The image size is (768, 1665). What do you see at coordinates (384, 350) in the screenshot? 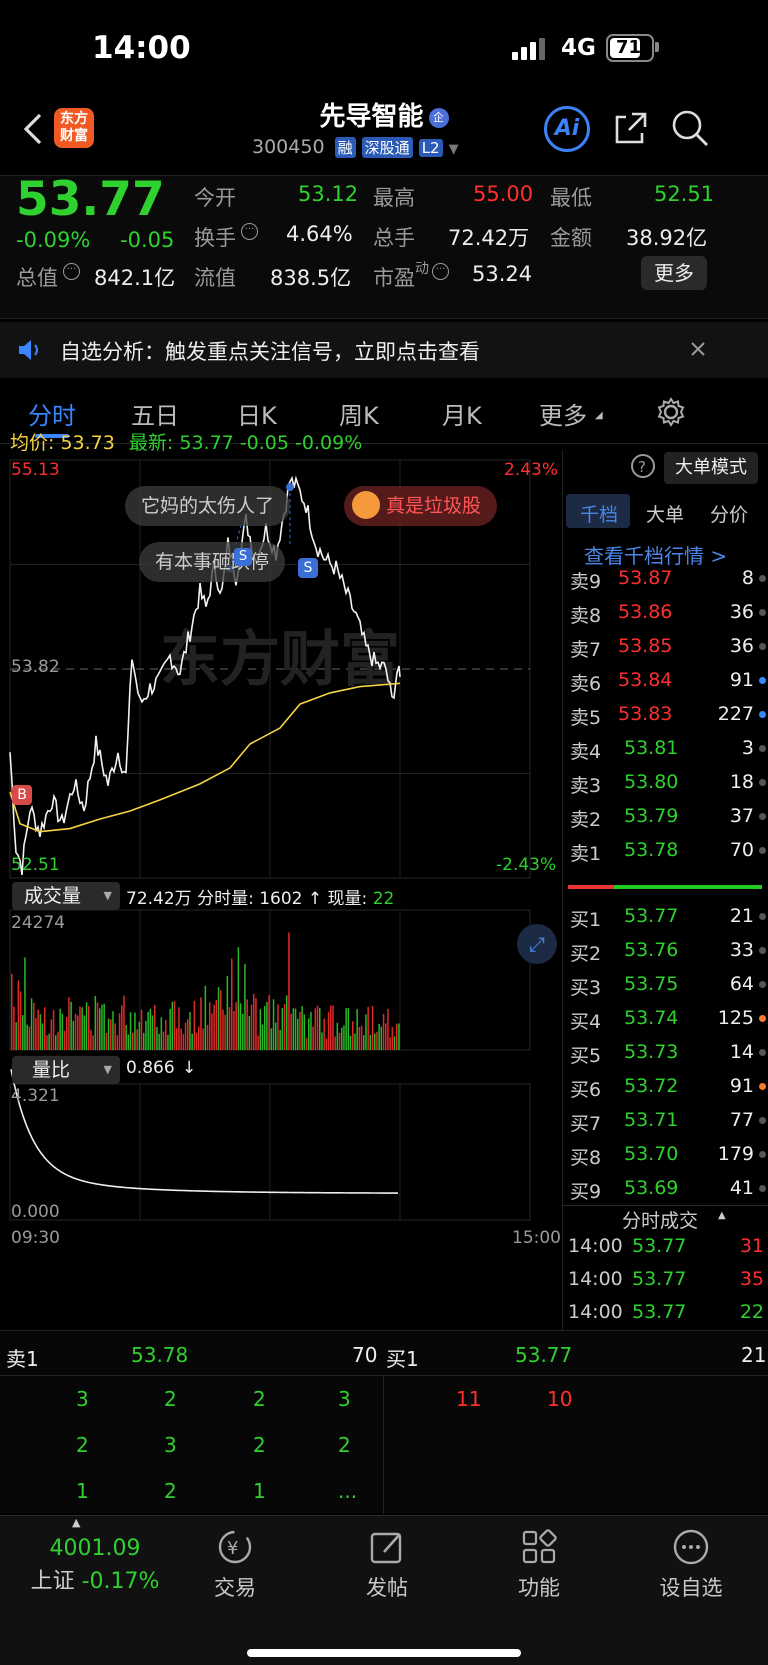
I see `notice-bar: 自选分析：触发重点关注信号，立即点击查看` at bounding box center [384, 350].